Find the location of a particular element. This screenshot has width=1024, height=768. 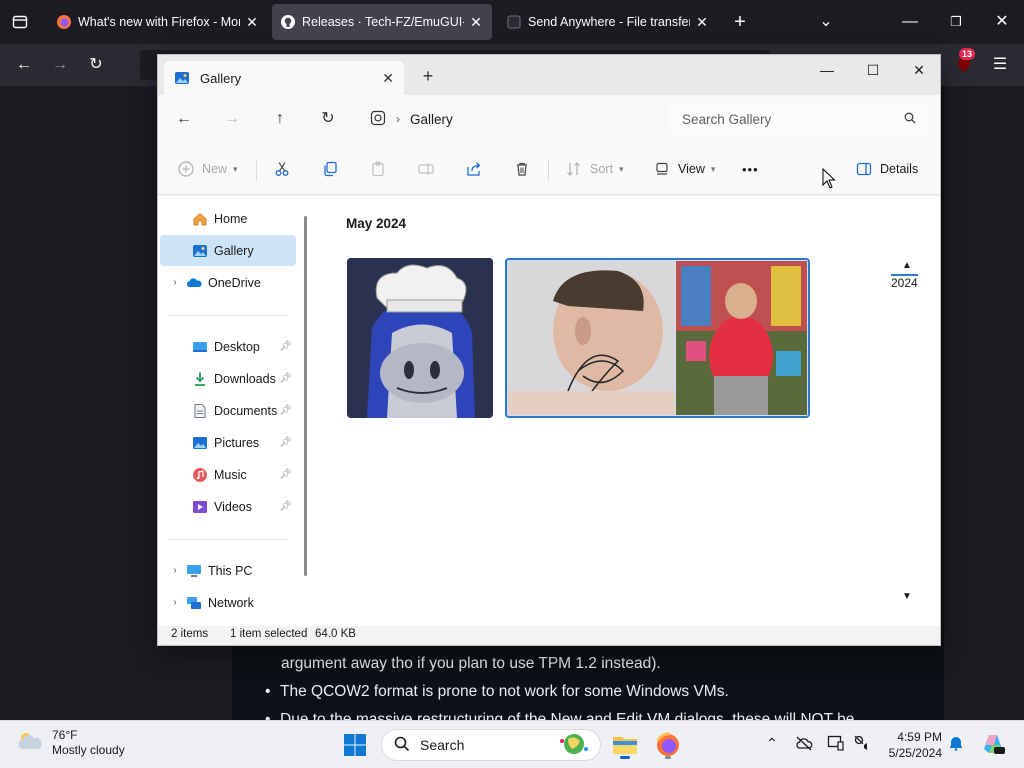

browser-tab-firefox-whats-new: What's new with Firefox - More ✕ is located at coordinates (158, 22).